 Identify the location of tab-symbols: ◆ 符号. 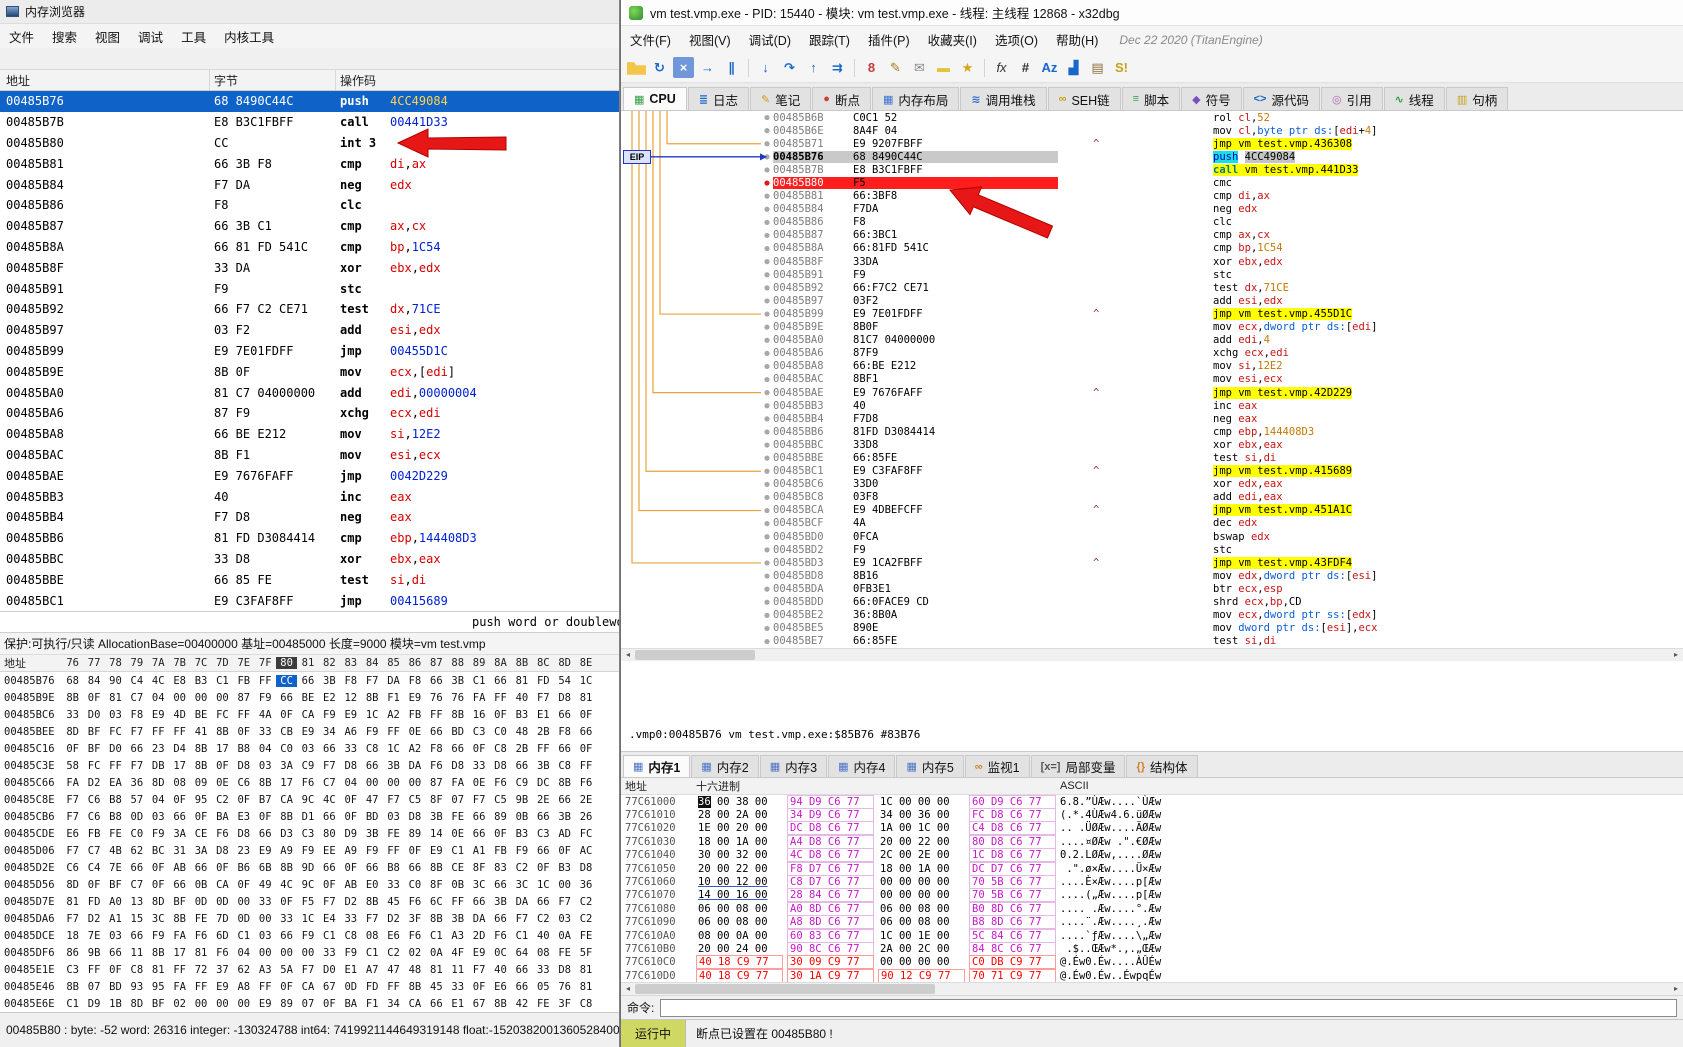
(1211, 98).